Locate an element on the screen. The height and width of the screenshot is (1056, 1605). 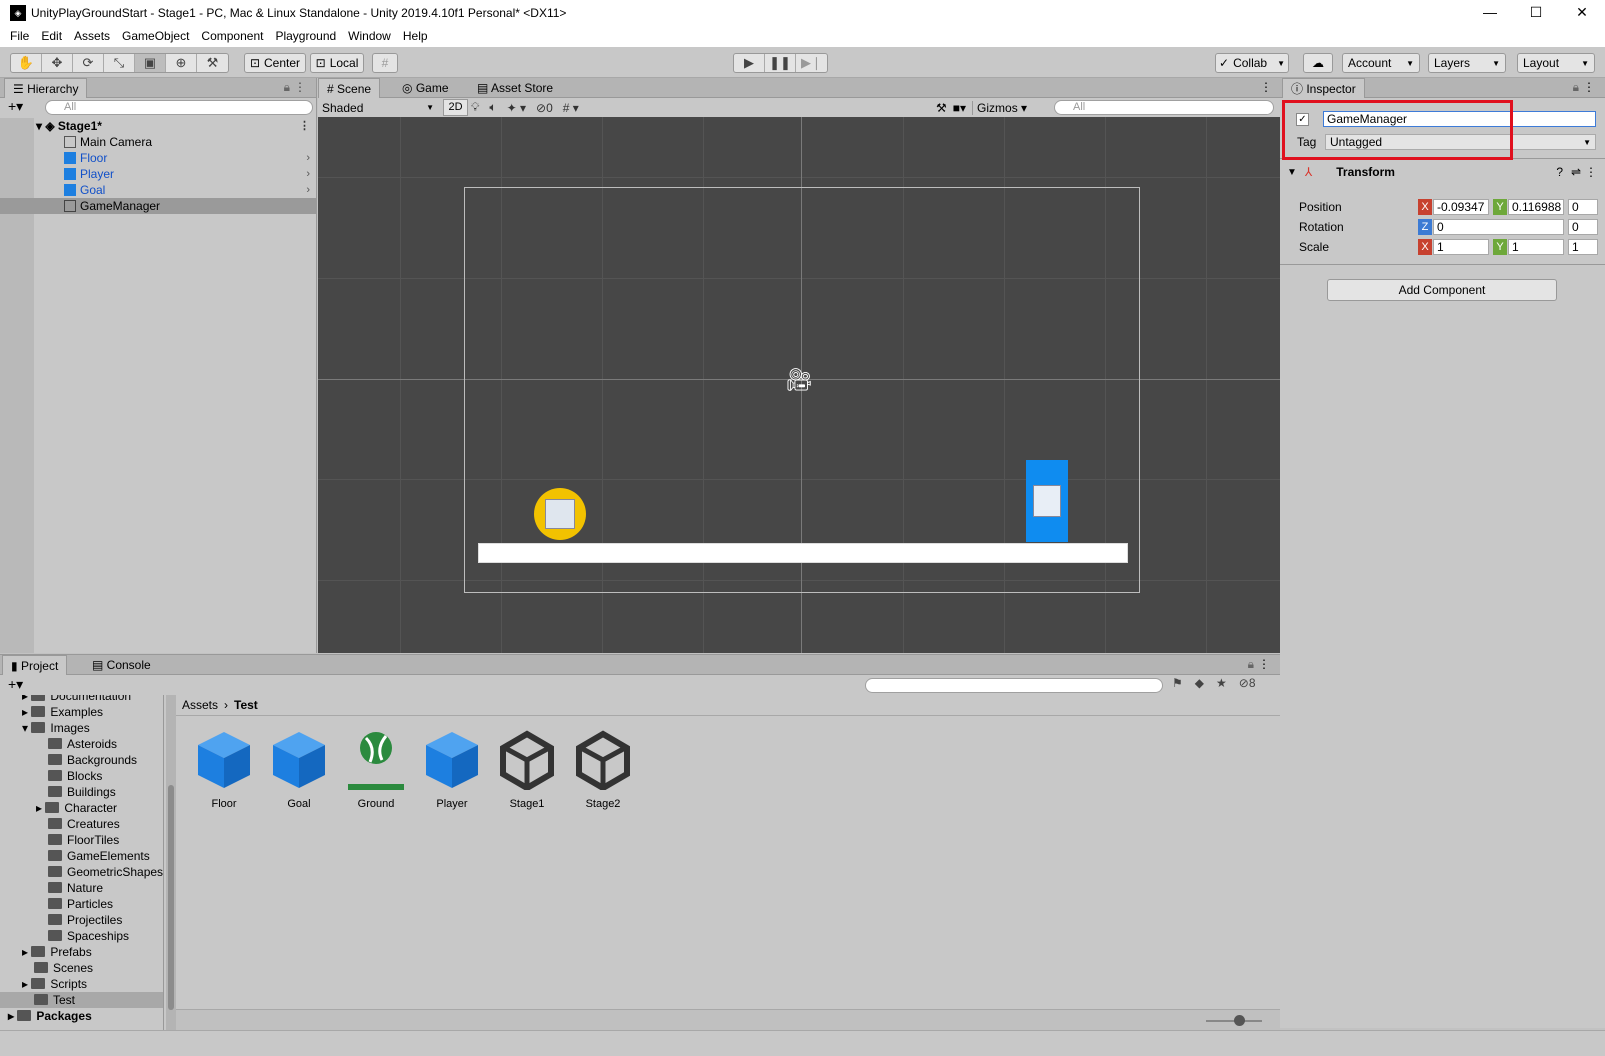
layers-dropdown: Layers is located at coordinates (1467, 63).